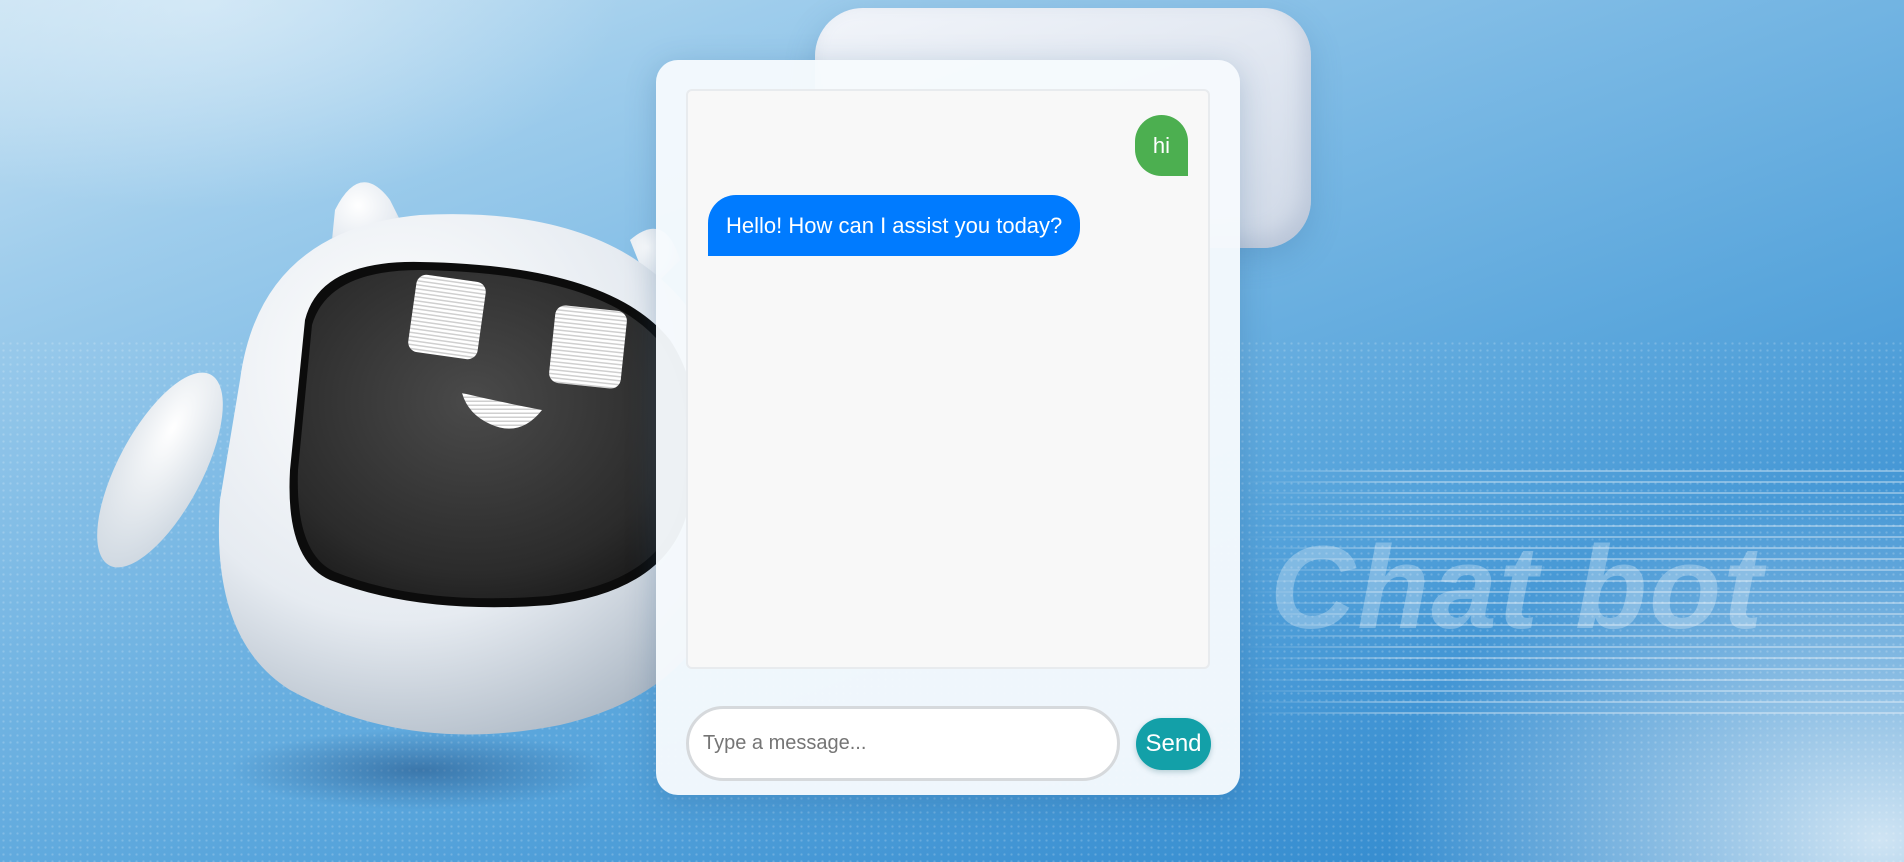 The image size is (1904, 862). Describe the element at coordinates (1173, 744) in the screenshot. I see `send-button: Send` at that location.